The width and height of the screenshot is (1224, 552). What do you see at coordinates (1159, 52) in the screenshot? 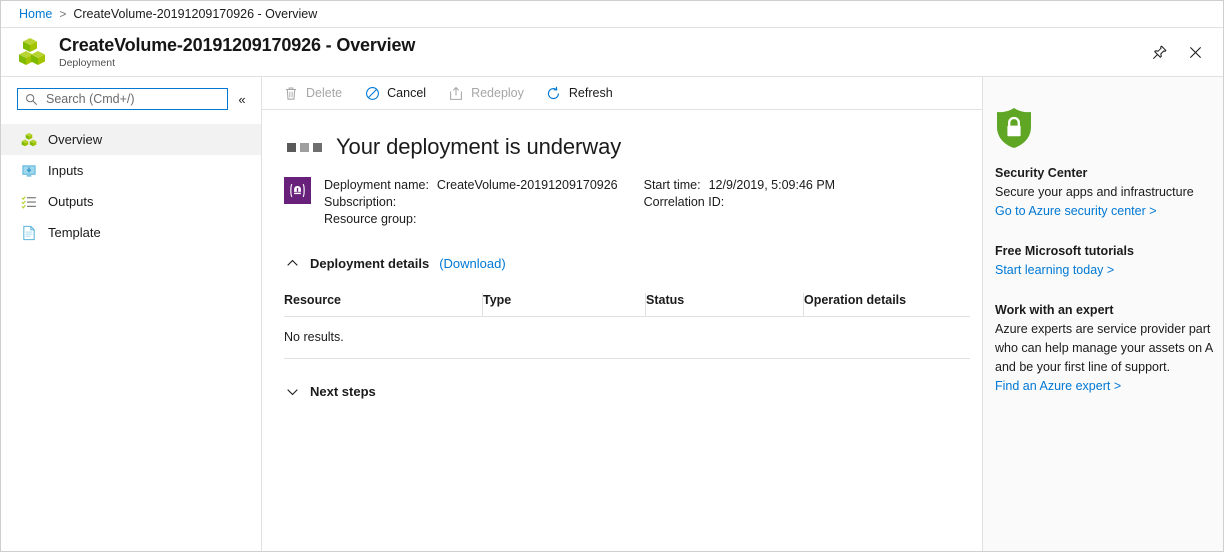
I see `pin-icon` at bounding box center [1159, 52].